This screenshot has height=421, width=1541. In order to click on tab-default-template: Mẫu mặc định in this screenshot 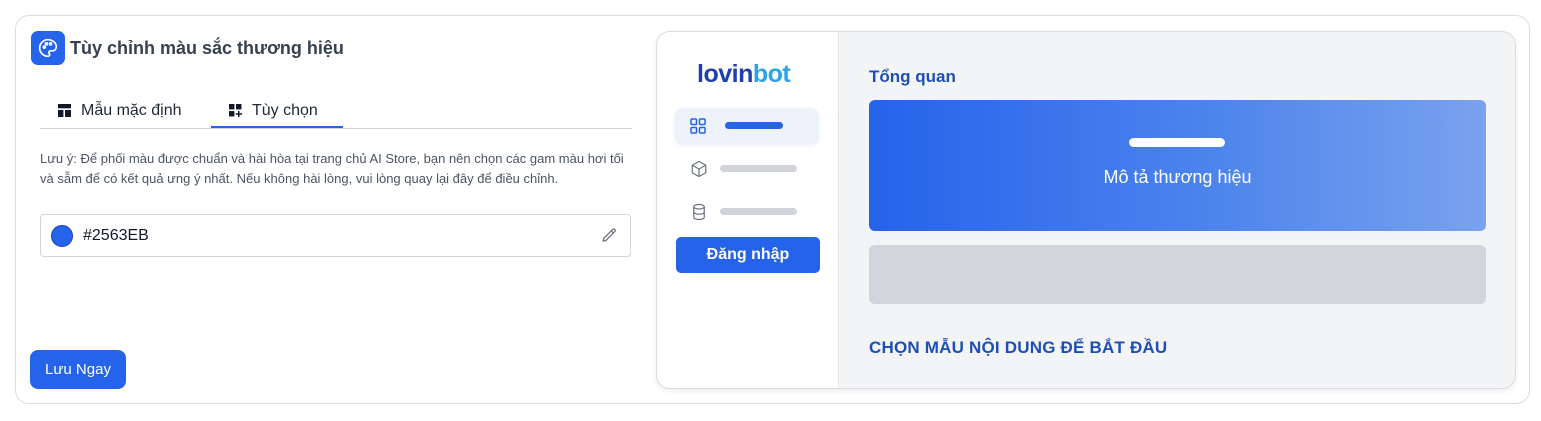, I will do `click(120, 110)`.